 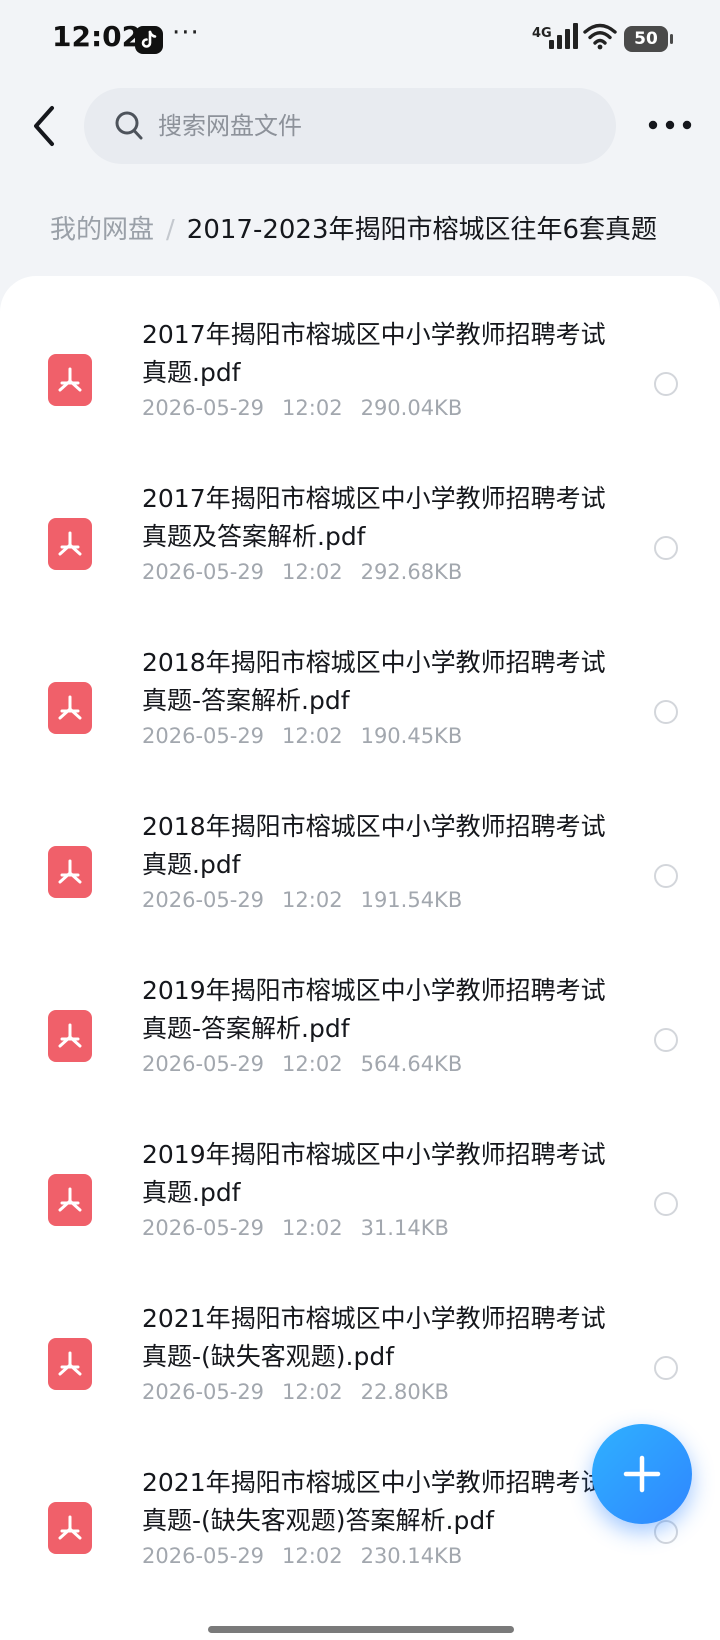 I want to click on file-meta: 2026-05-29 12:02 564.64KB, so click(x=311, y=1064).